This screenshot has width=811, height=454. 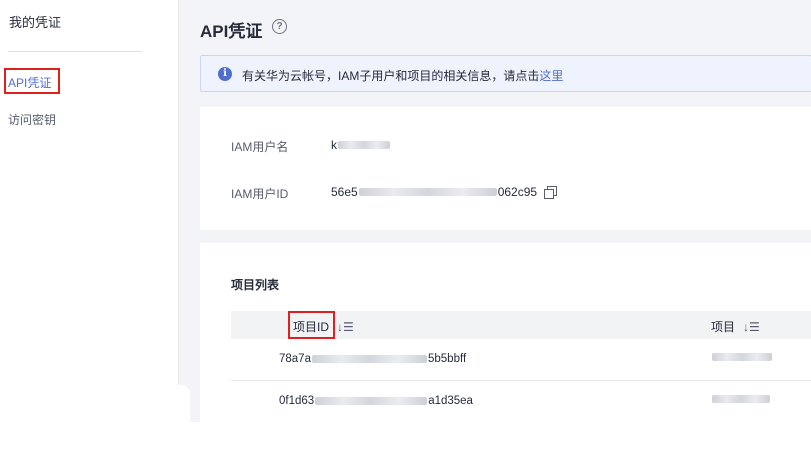 I want to click on sidebar-title: 我的凭证, so click(x=35, y=22).